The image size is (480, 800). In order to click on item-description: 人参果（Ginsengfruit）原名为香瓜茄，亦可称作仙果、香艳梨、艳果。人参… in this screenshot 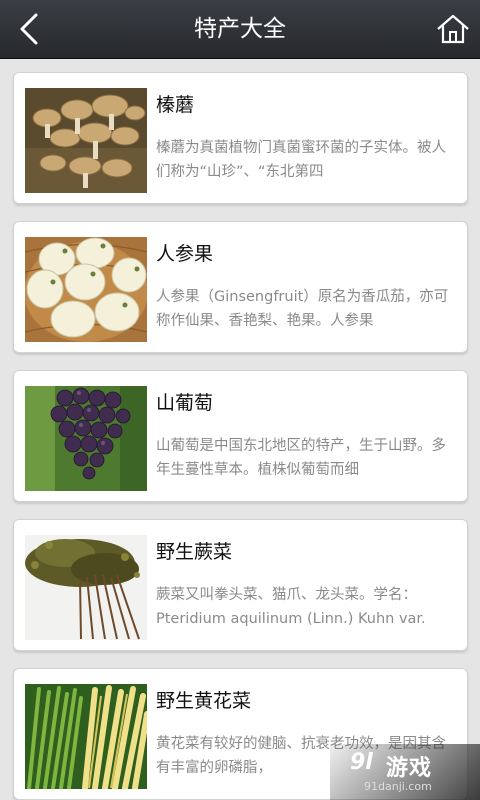, I will do `click(302, 309)`.